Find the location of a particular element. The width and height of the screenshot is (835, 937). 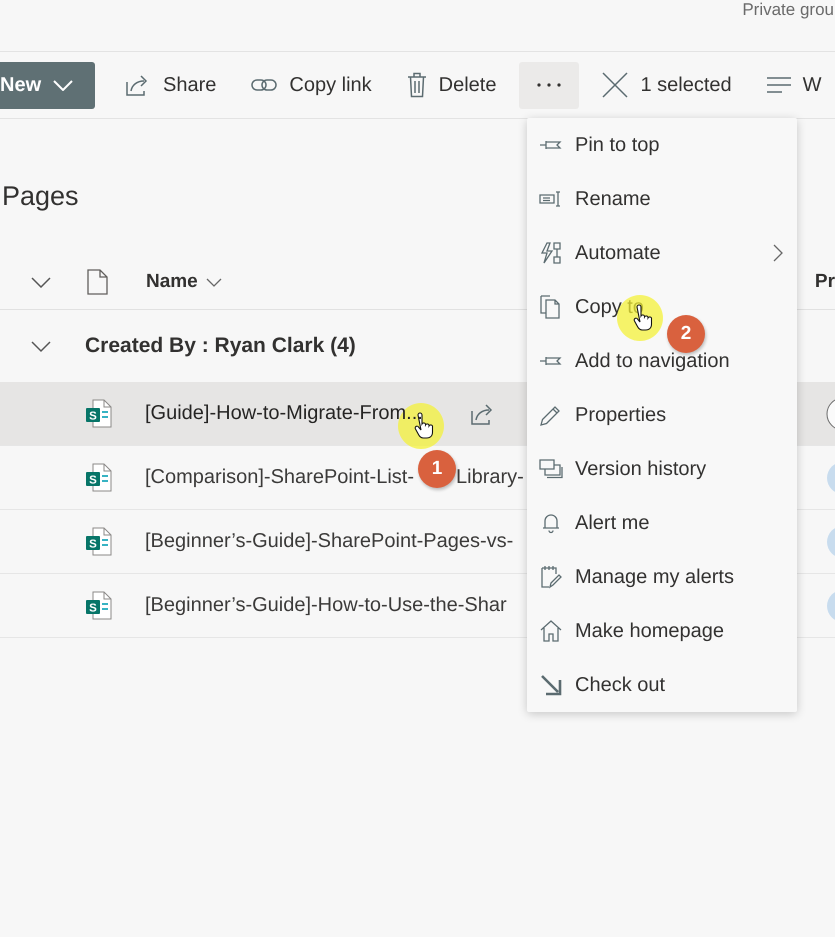

link-command: Copy link is located at coordinates (311, 85).